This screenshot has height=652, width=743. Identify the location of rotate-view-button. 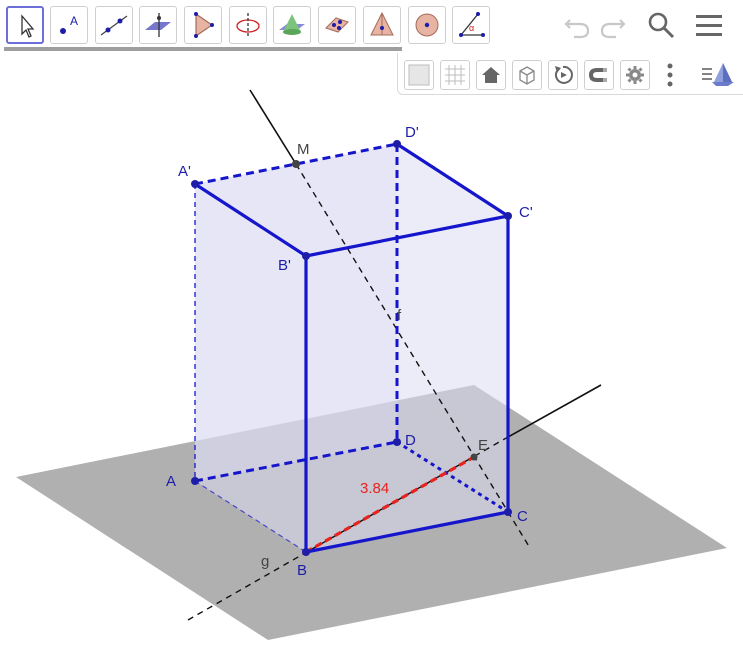
(563, 75).